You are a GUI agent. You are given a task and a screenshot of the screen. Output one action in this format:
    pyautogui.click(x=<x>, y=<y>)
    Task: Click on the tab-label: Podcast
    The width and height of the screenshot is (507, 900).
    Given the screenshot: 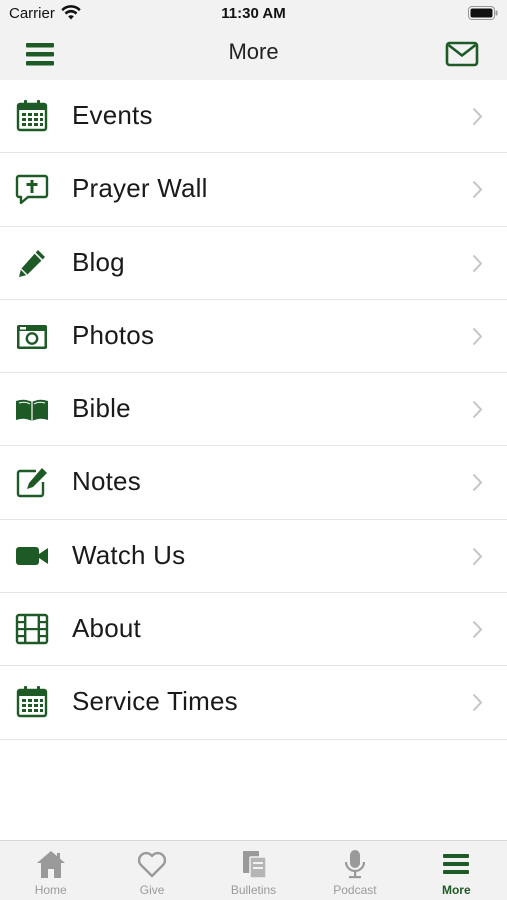 What is the action you would take?
    pyautogui.click(x=355, y=890)
    